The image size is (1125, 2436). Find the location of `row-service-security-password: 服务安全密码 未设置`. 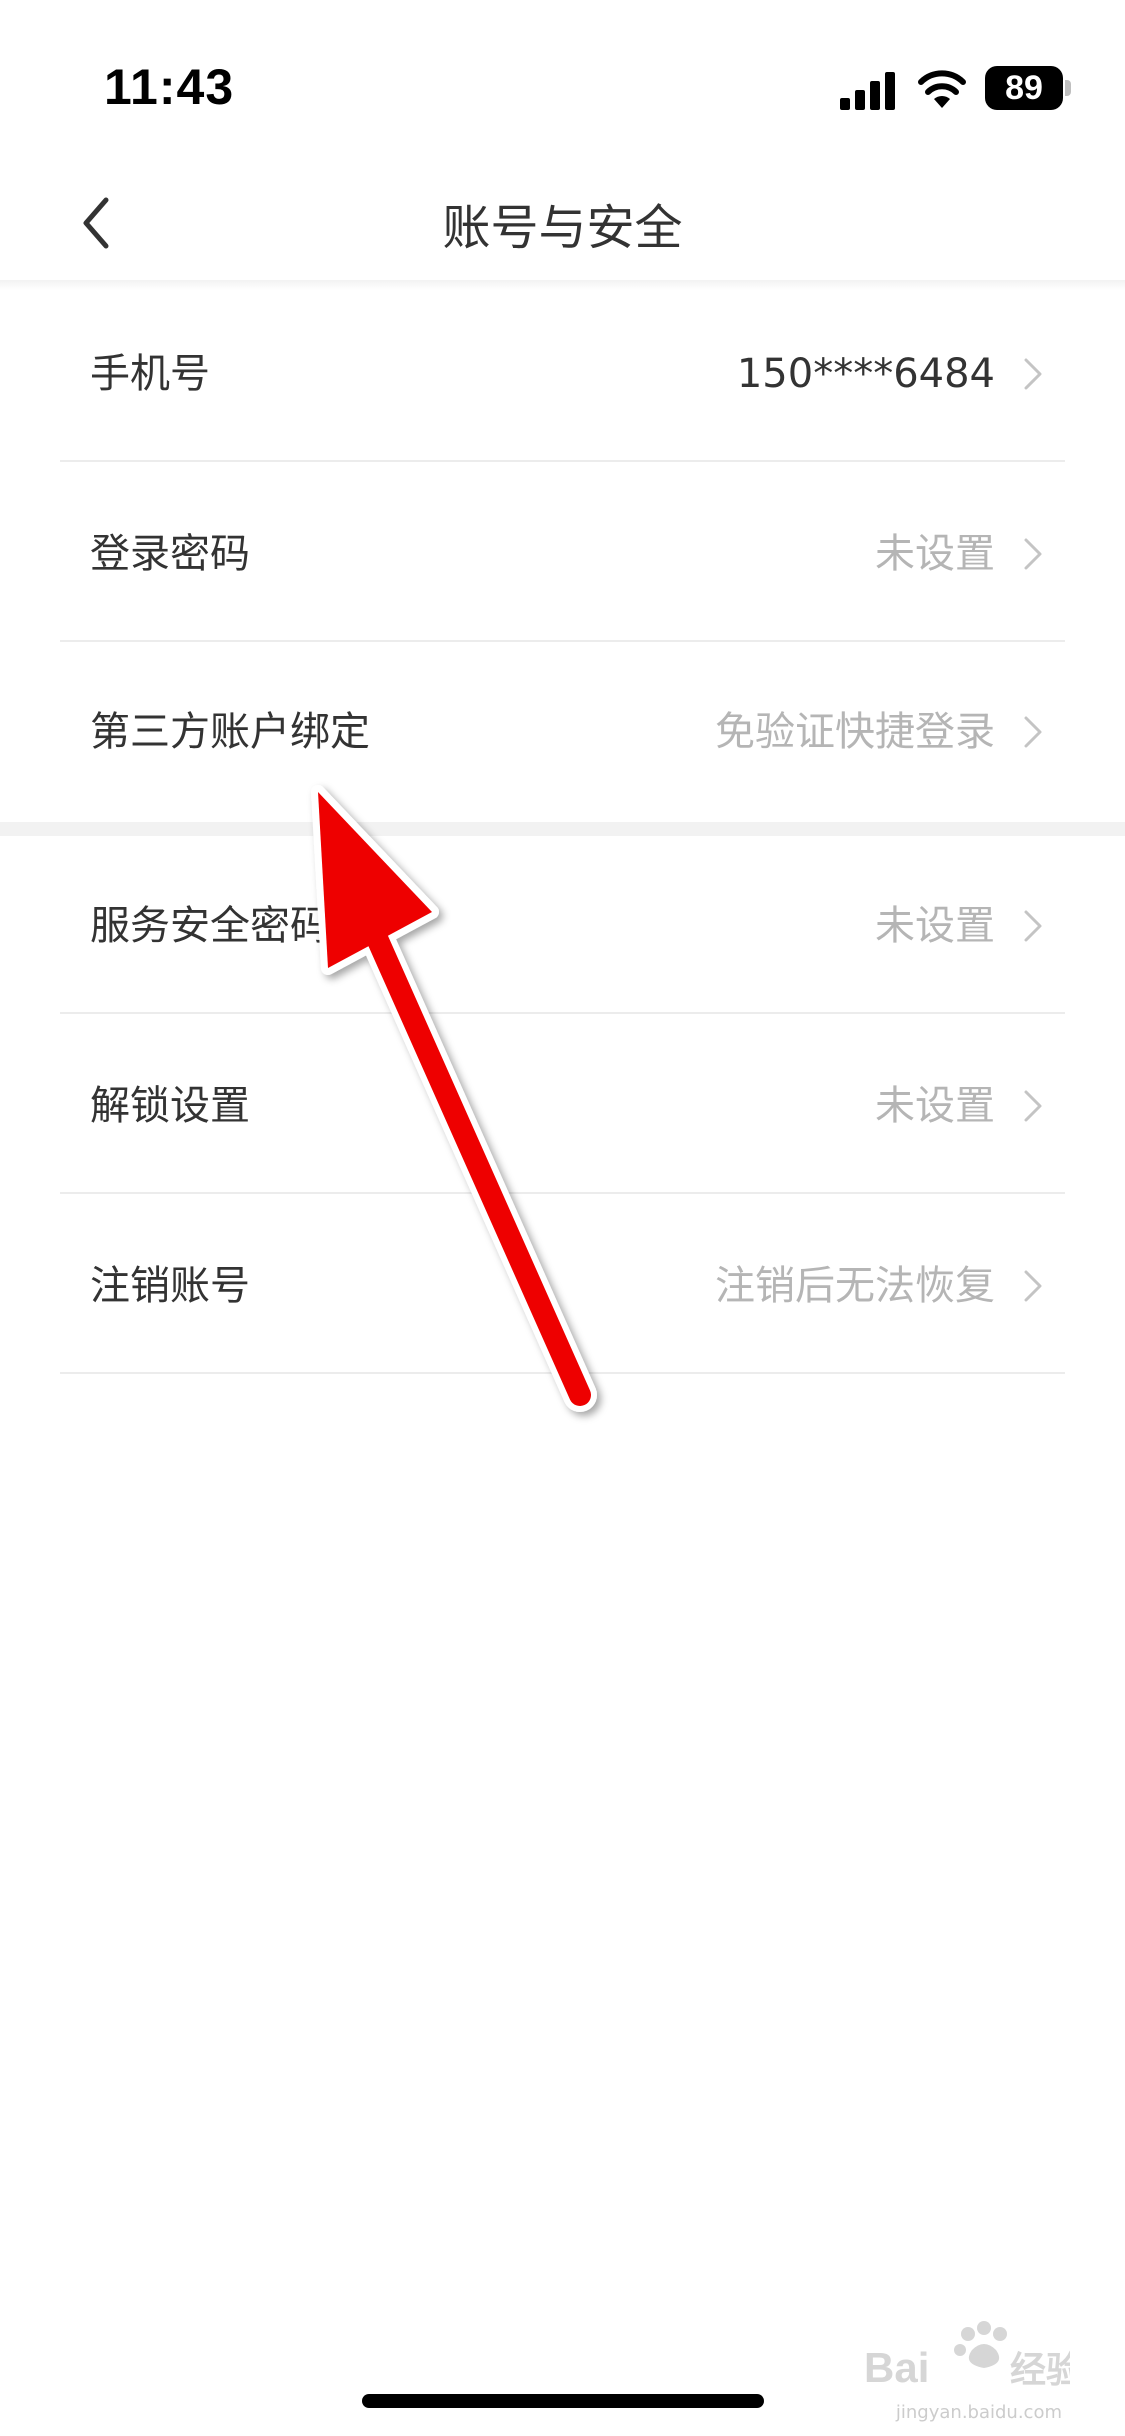

row-service-security-password: 服务安全密码 未设置 is located at coordinates (562, 926).